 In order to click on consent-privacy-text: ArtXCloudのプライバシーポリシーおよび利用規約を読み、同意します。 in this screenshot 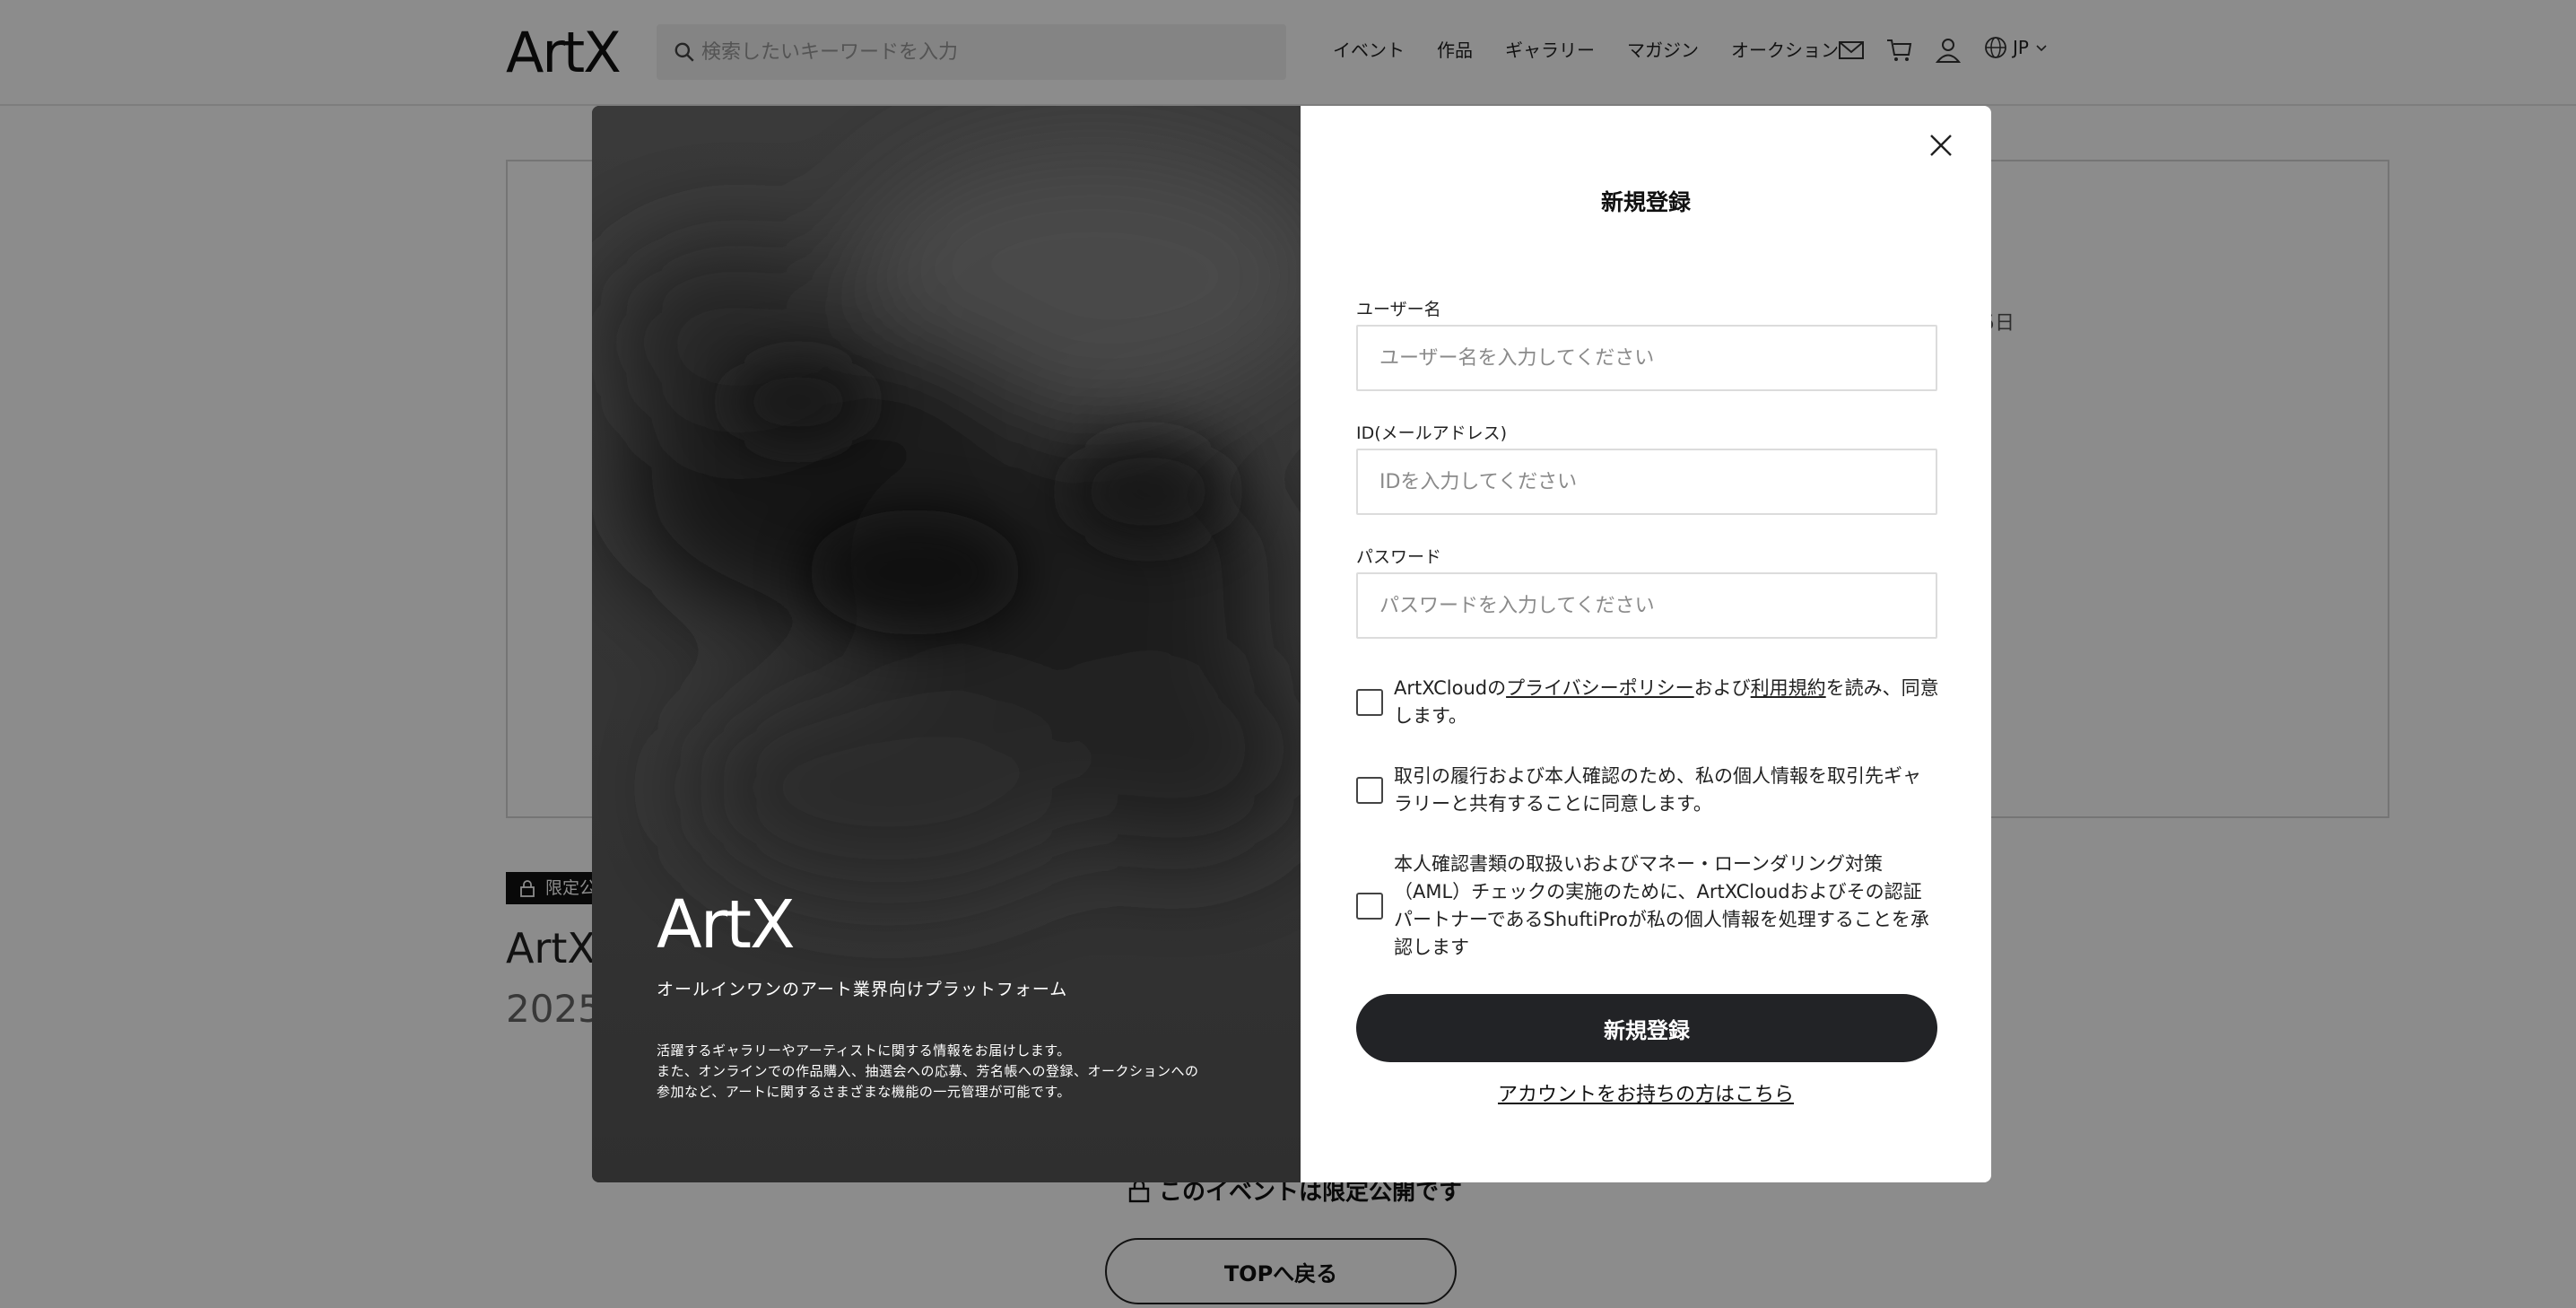, I will do `click(1666, 702)`.